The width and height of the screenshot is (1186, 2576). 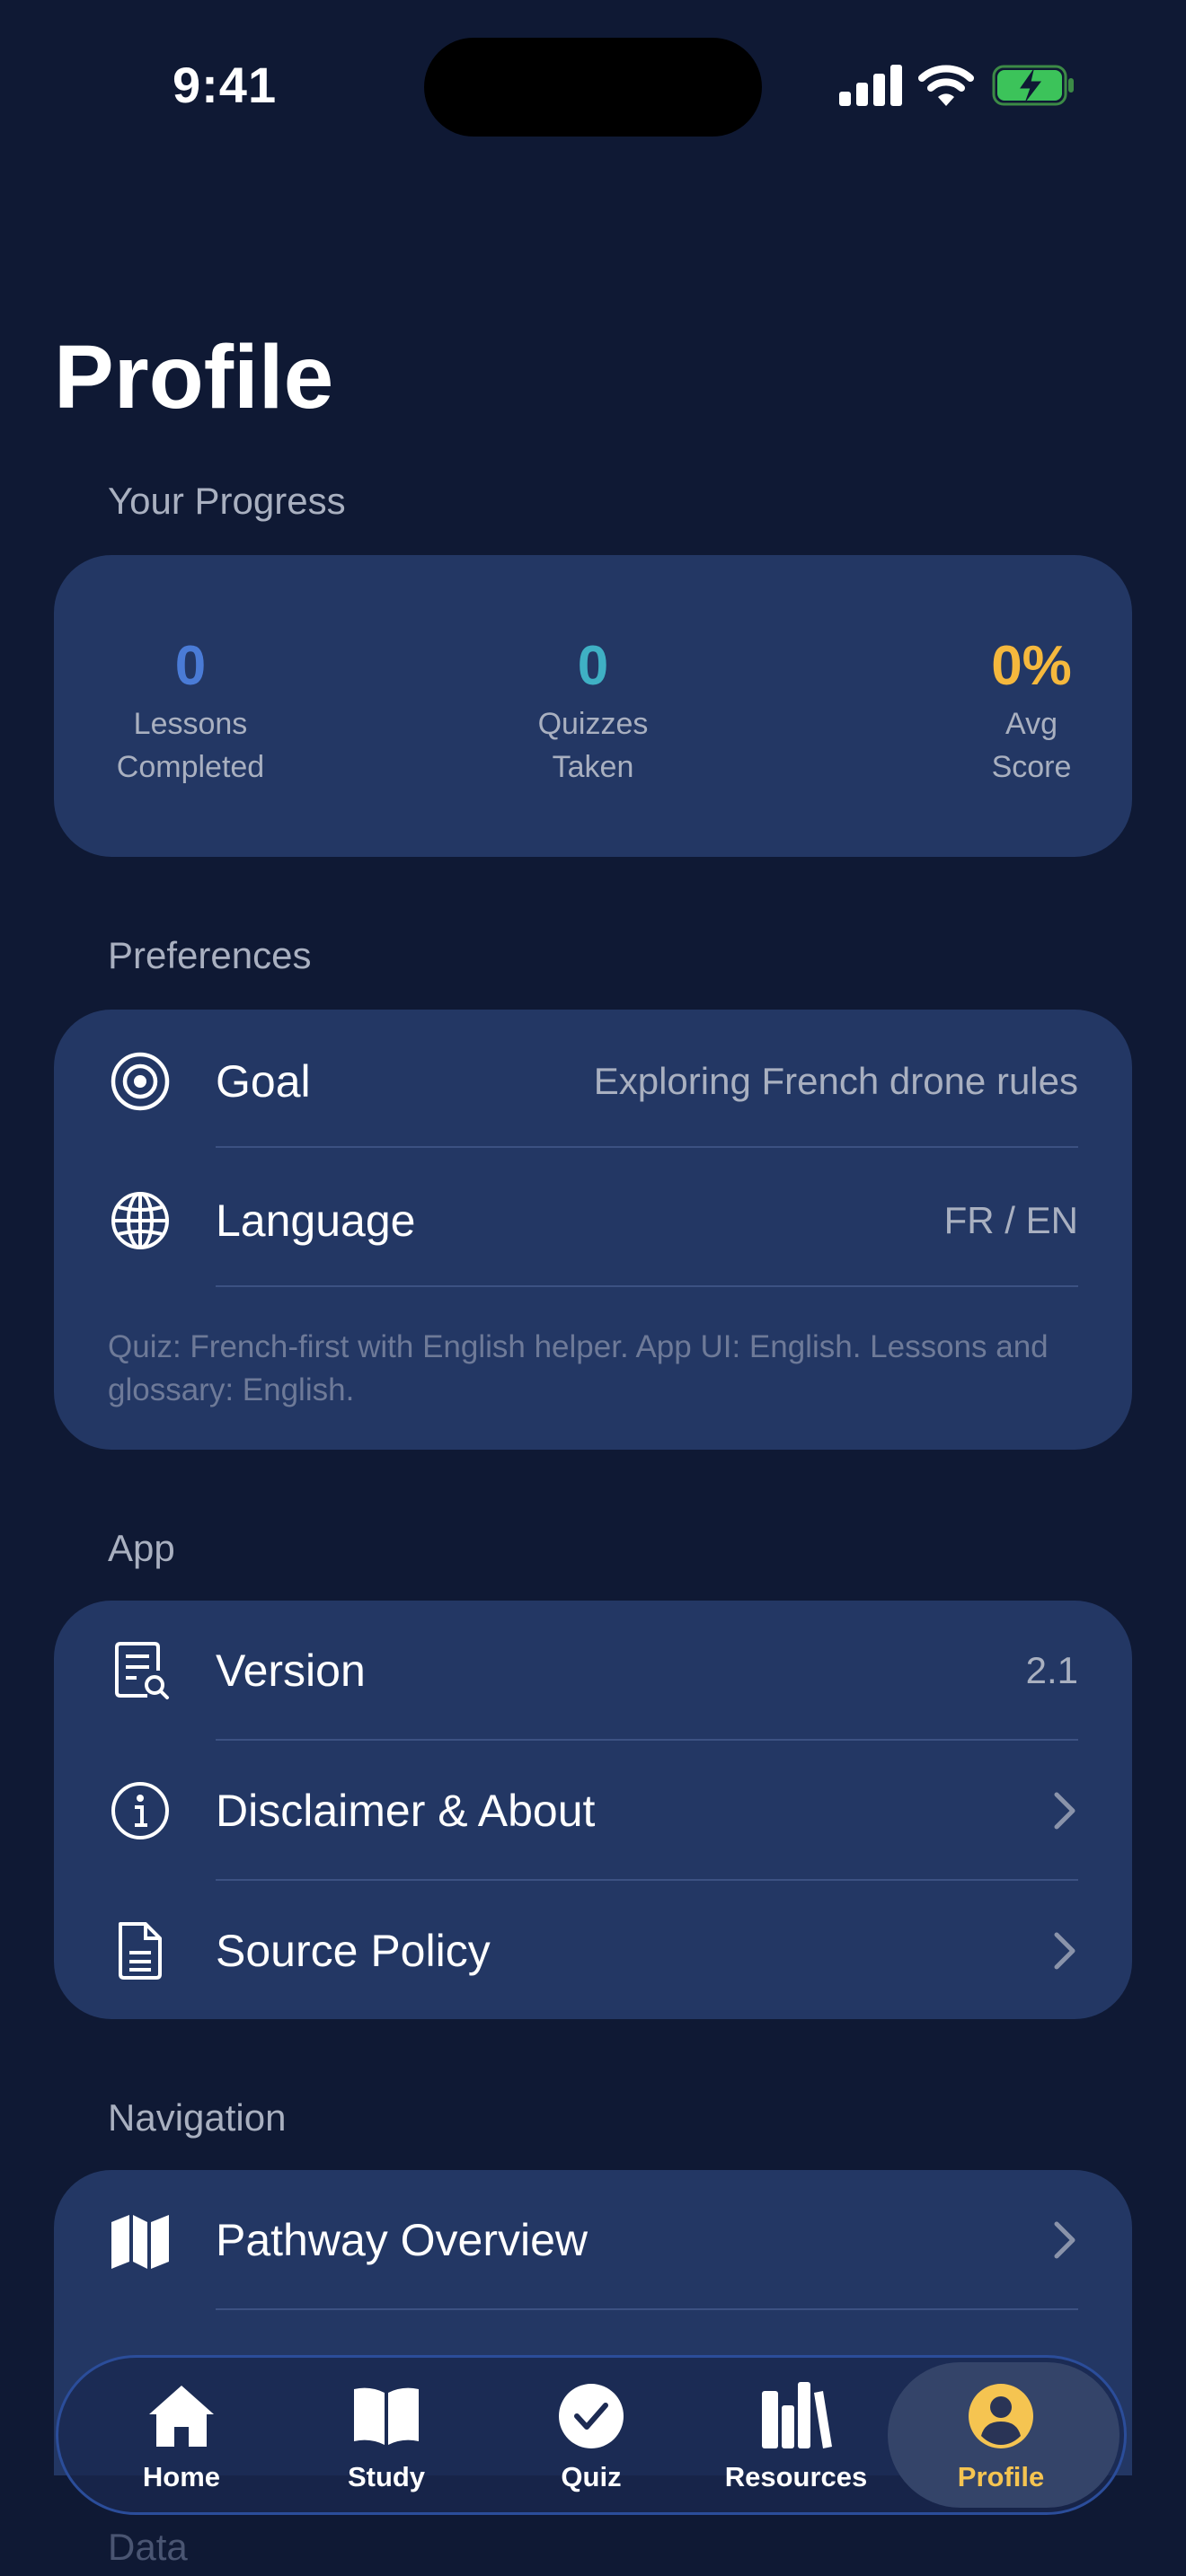 I want to click on section-label-navigation: Navigation, so click(x=197, y=2117).